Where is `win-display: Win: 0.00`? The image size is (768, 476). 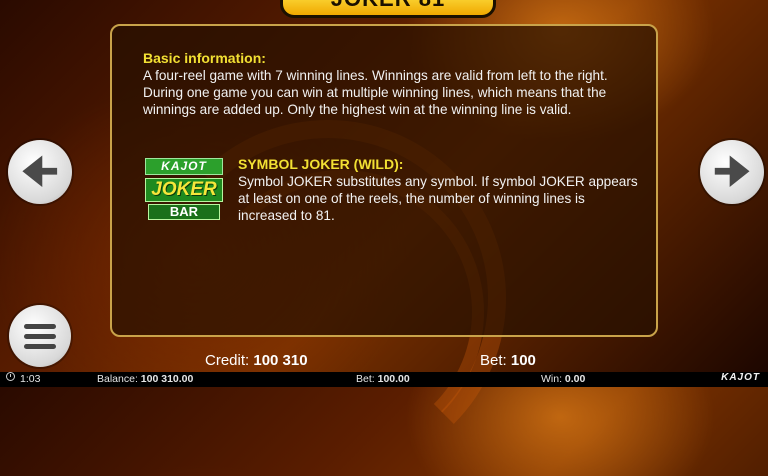
win-display: Win: 0.00 is located at coordinates (563, 379).